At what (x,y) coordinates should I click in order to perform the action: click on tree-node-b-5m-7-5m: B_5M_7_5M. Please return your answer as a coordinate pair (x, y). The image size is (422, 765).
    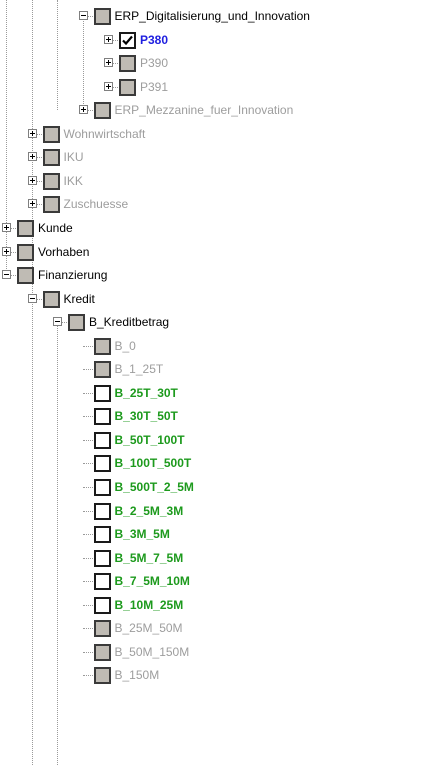
    Looking at the image, I should click on (211, 558).